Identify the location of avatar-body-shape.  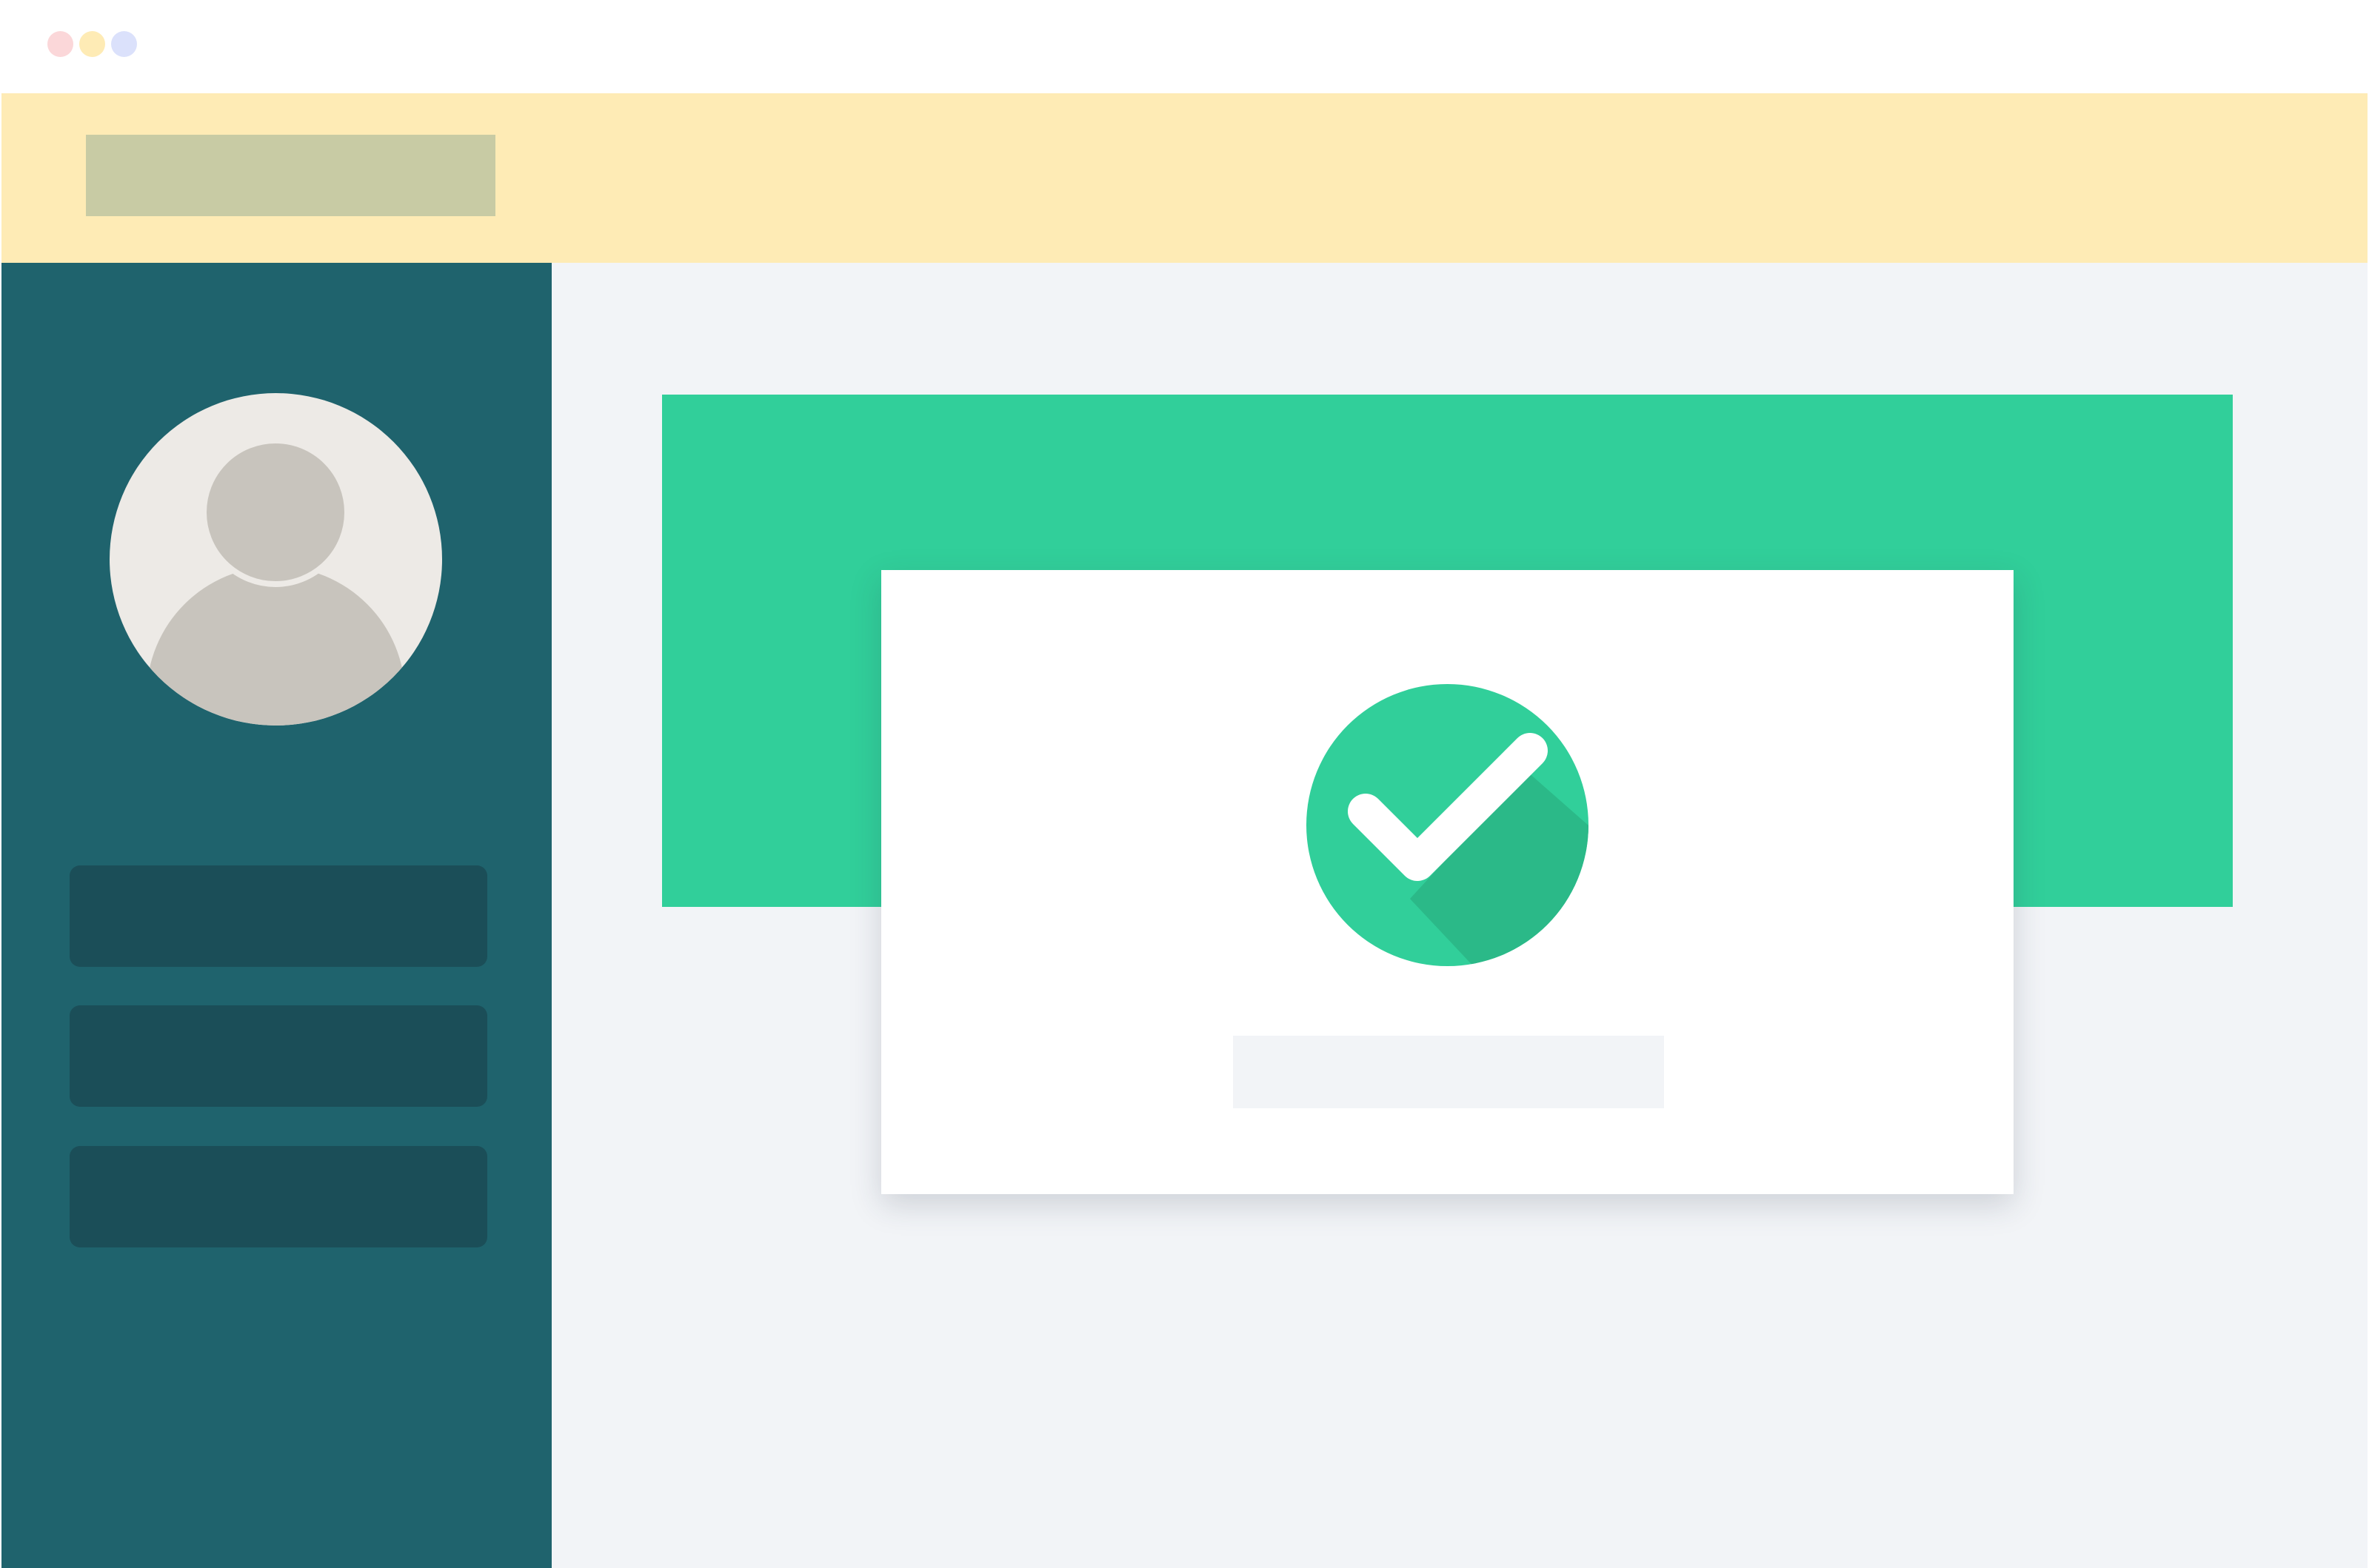
(276, 646).